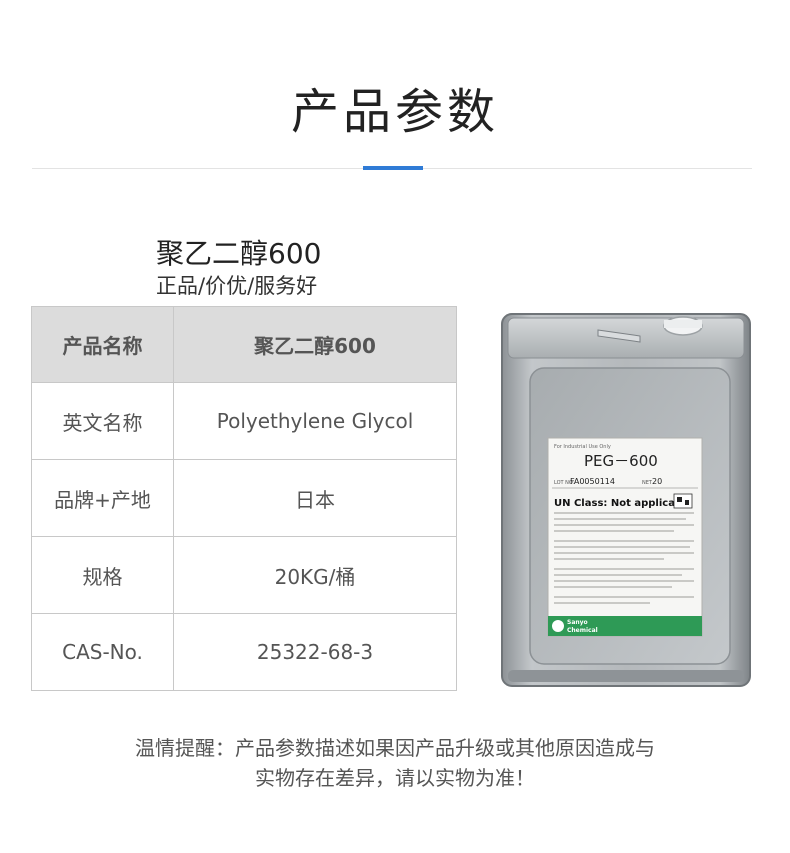 Image resolution: width=790 pixels, height=853 pixels. Describe the element at coordinates (577, 622) in the screenshot. I see `label-brand-line1: Sanyo` at that location.